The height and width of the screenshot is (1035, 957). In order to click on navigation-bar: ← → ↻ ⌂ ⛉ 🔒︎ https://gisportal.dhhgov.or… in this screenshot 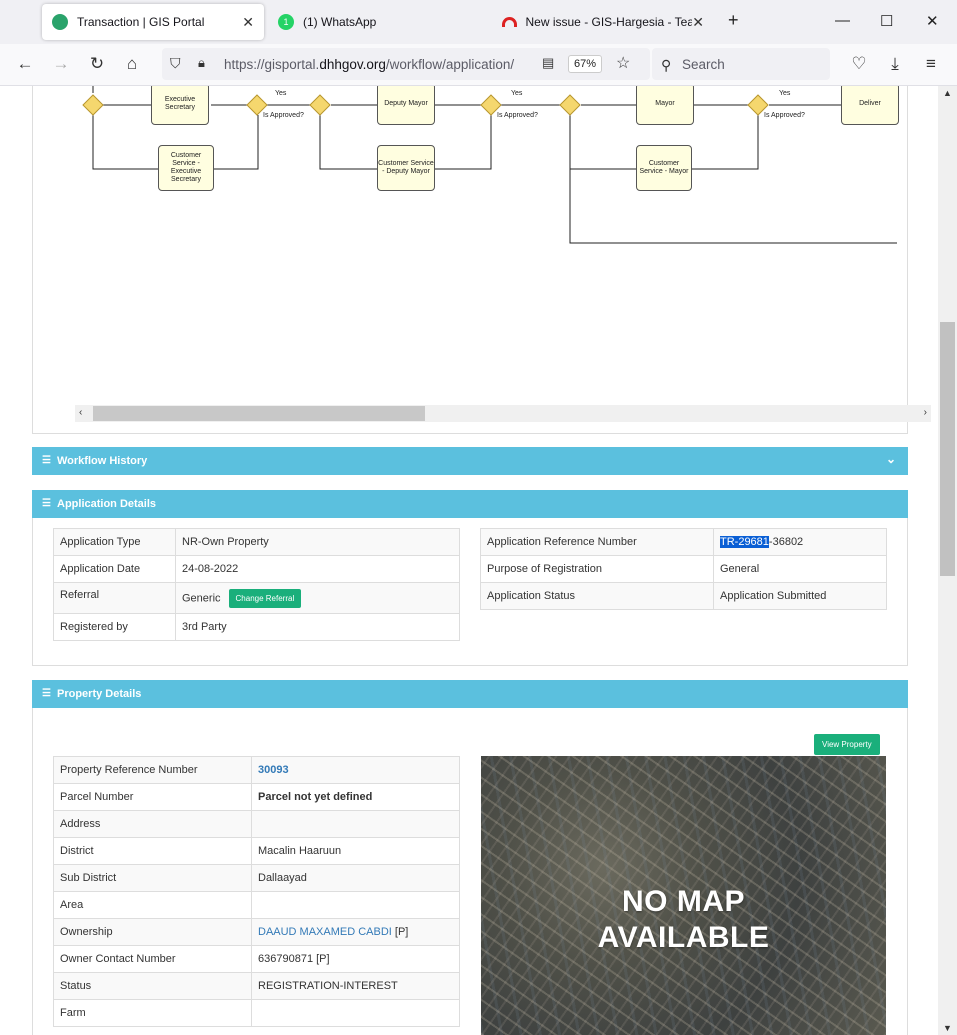, I will do `click(478, 65)`.